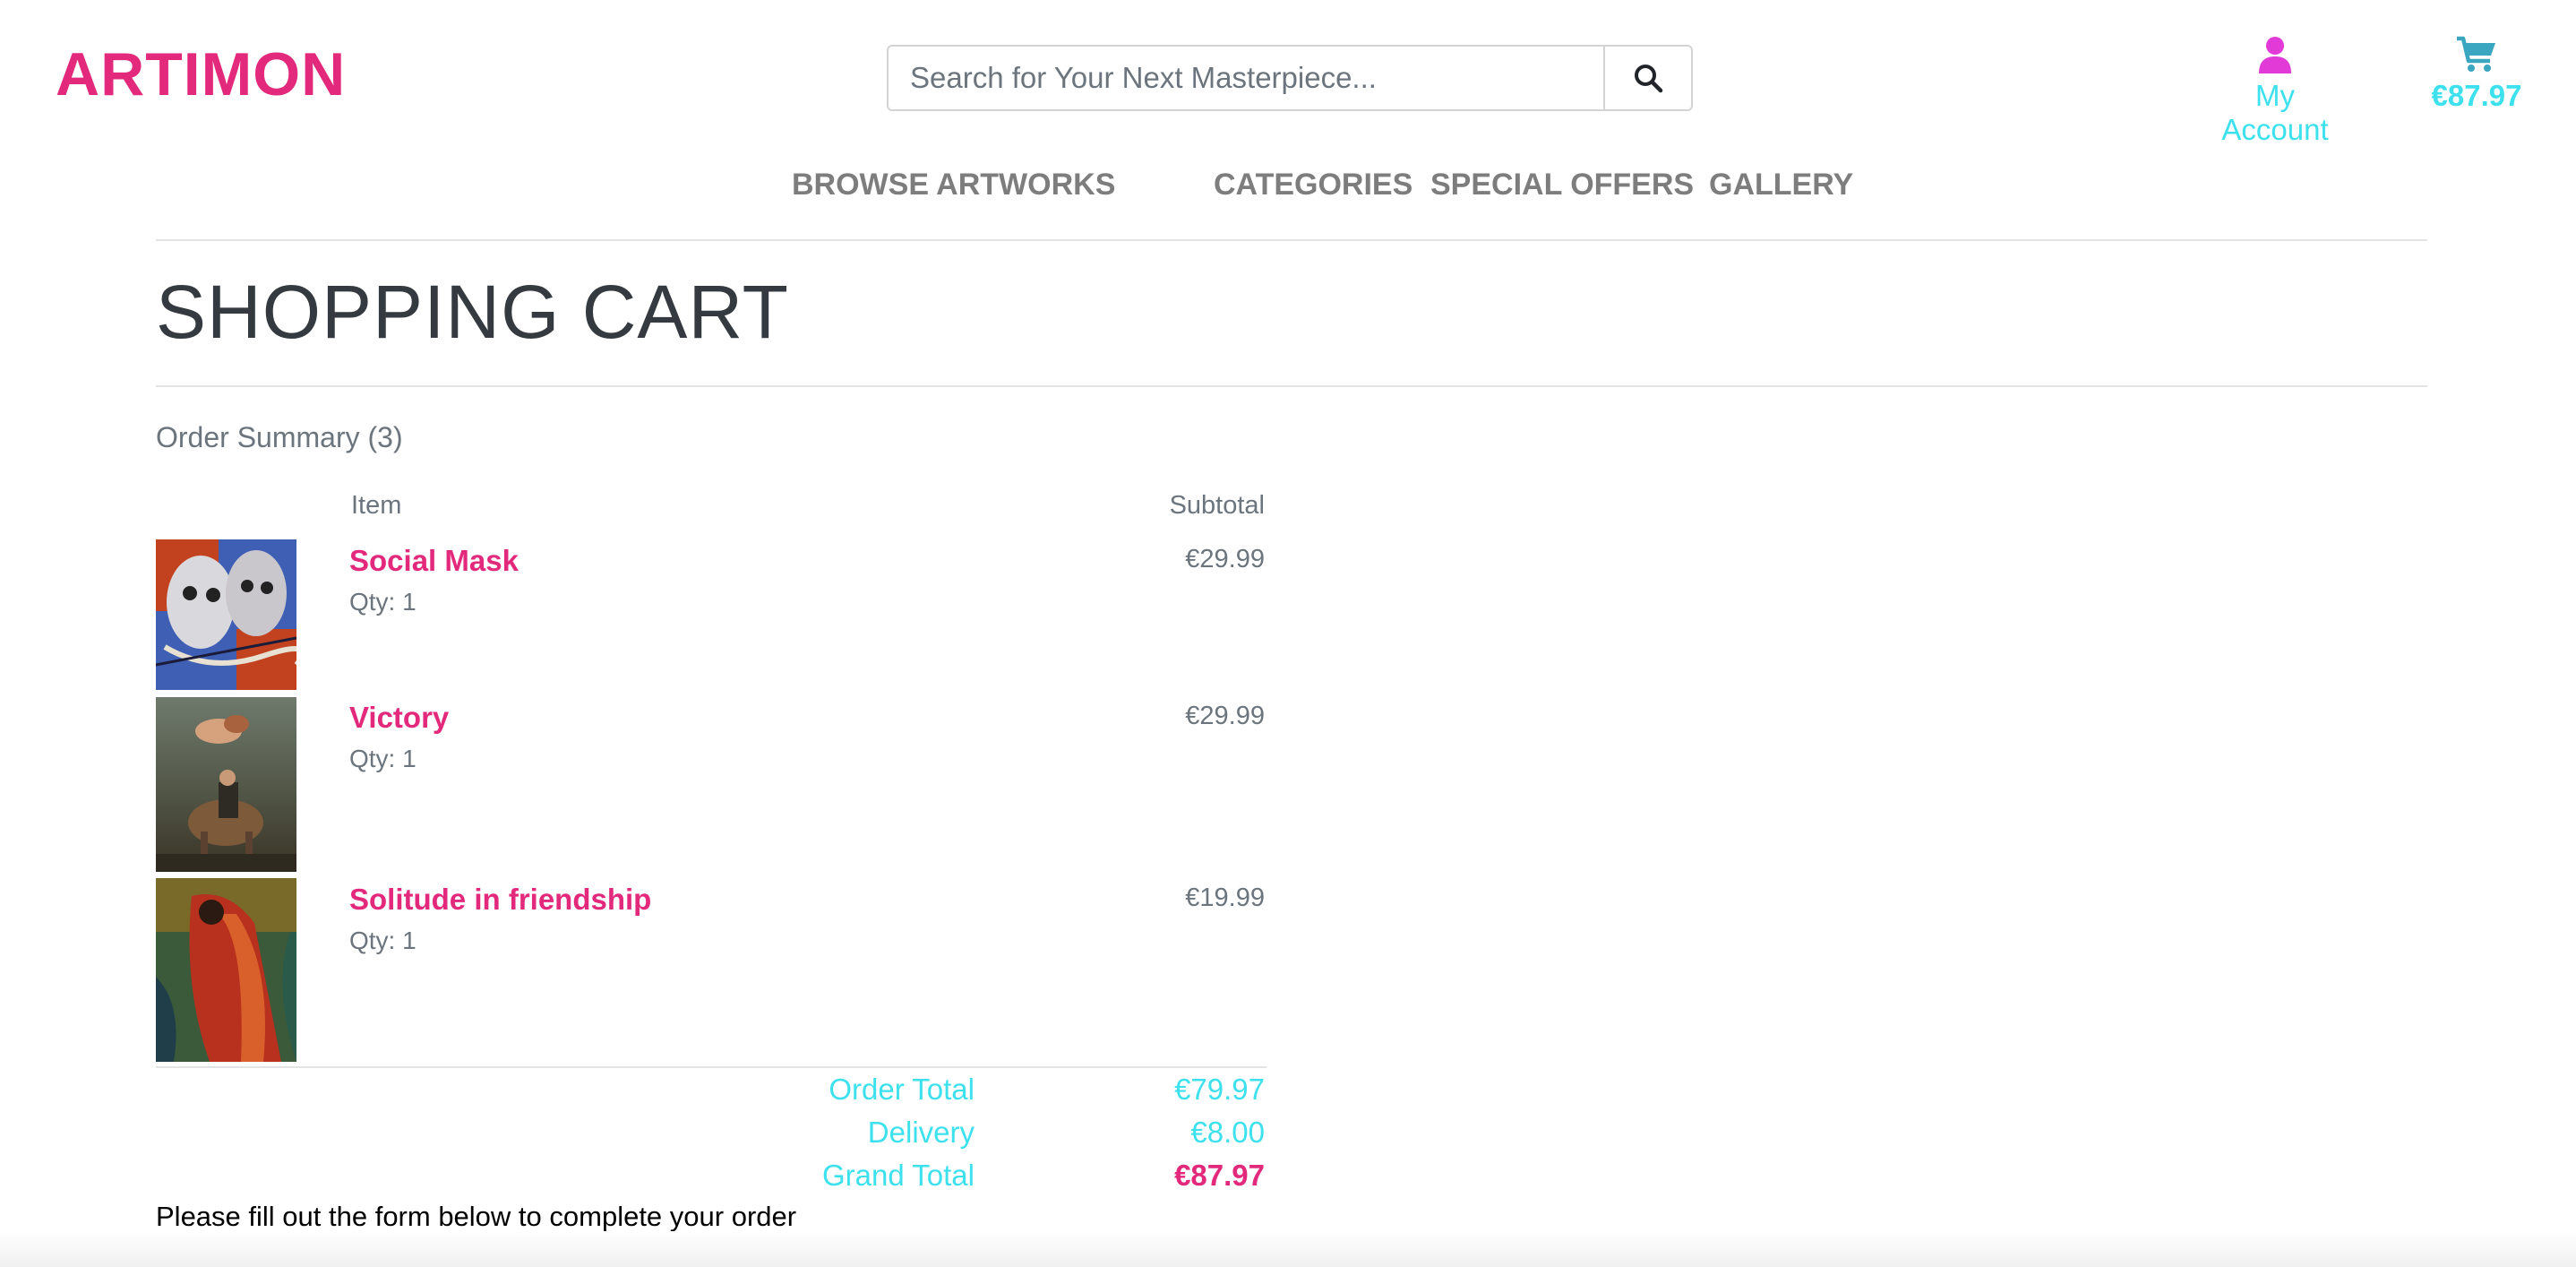 The height and width of the screenshot is (1267, 2576). I want to click on nav-divider, so click(1291, 240).